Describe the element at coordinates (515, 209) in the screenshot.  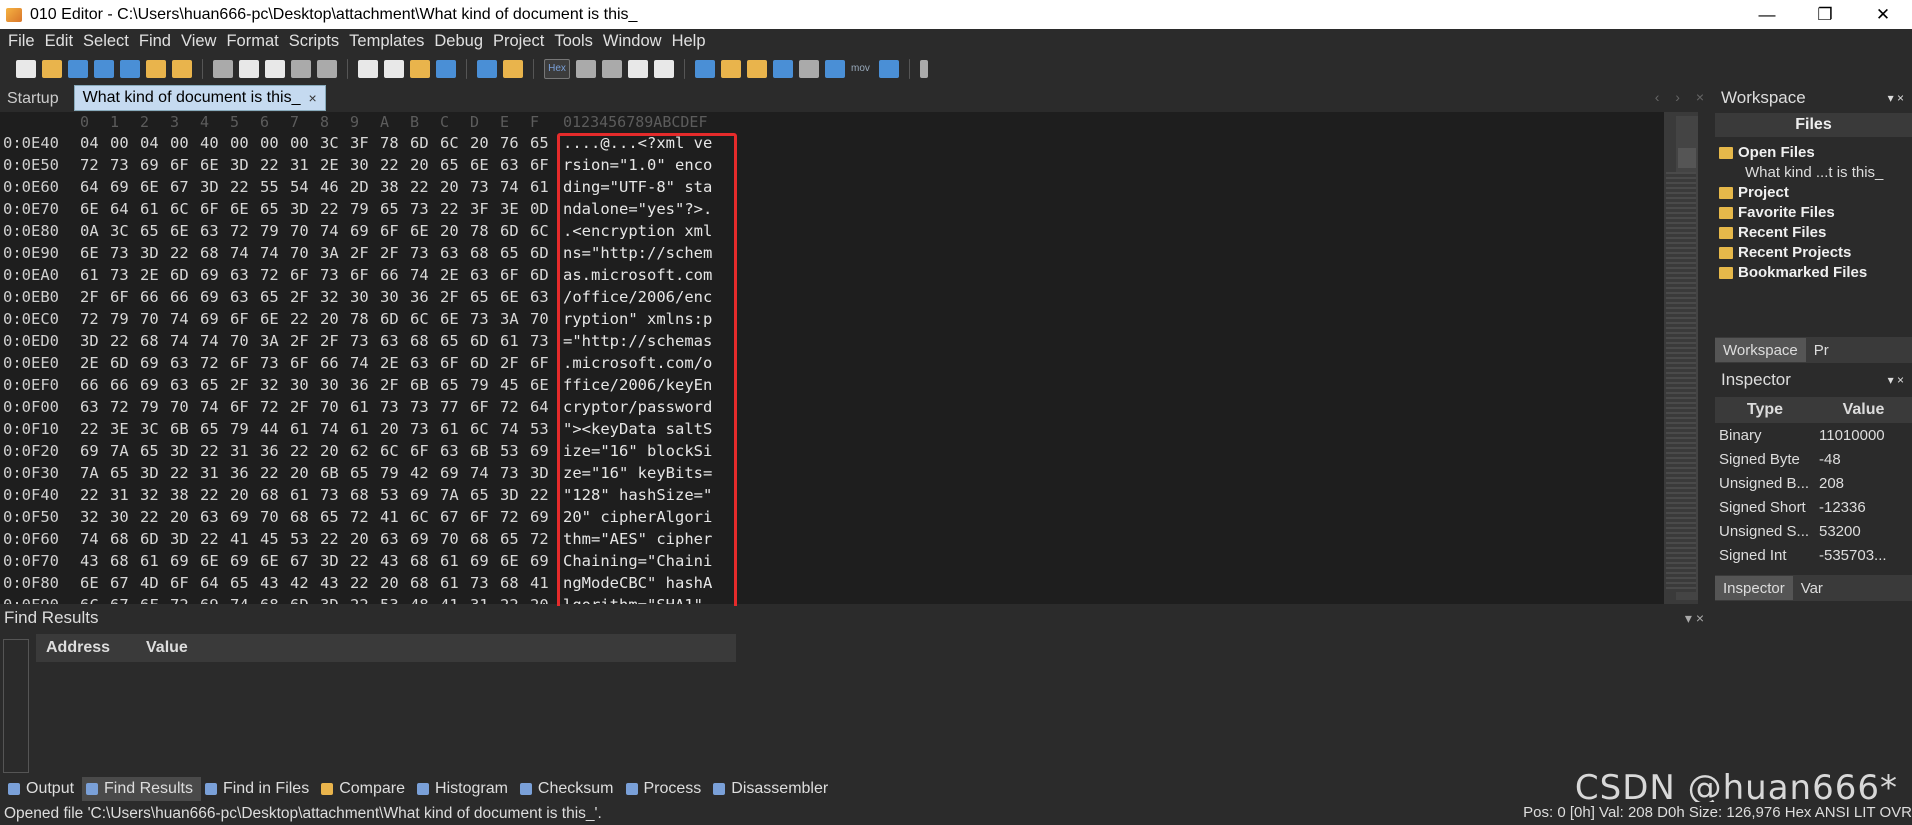
I see `hex-byte: 3E` at that location.